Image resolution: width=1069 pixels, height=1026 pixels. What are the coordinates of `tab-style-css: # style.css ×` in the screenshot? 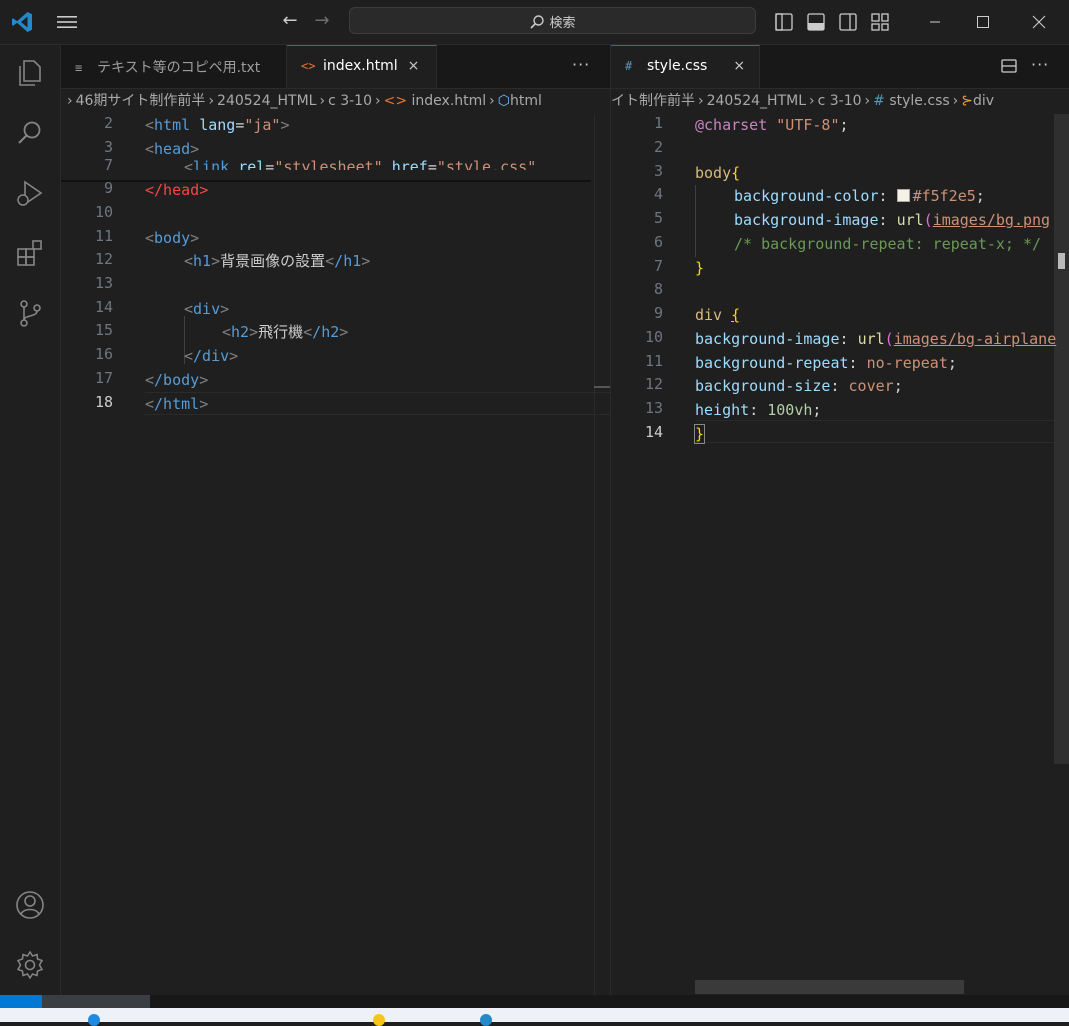 It's located at (685, 66).